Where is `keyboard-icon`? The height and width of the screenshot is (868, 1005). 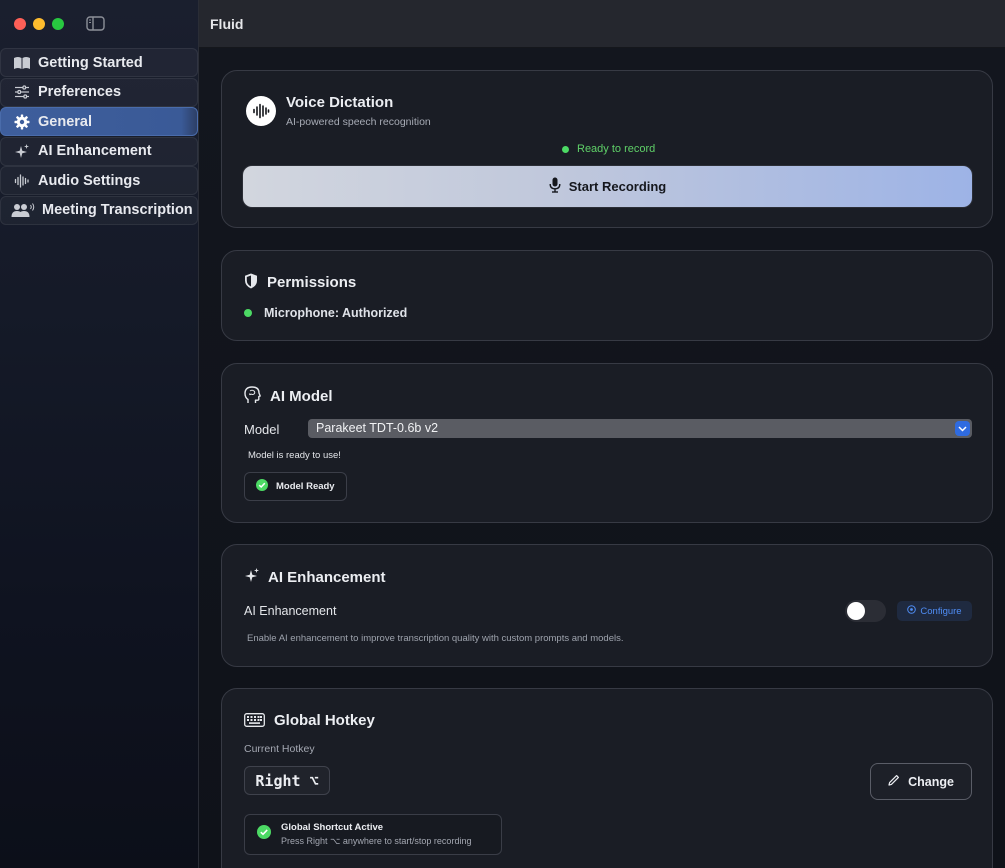 keyboard-icon is located at coordinates (254, 722).